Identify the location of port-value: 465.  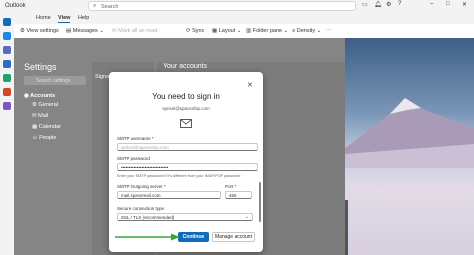
(233, 195).